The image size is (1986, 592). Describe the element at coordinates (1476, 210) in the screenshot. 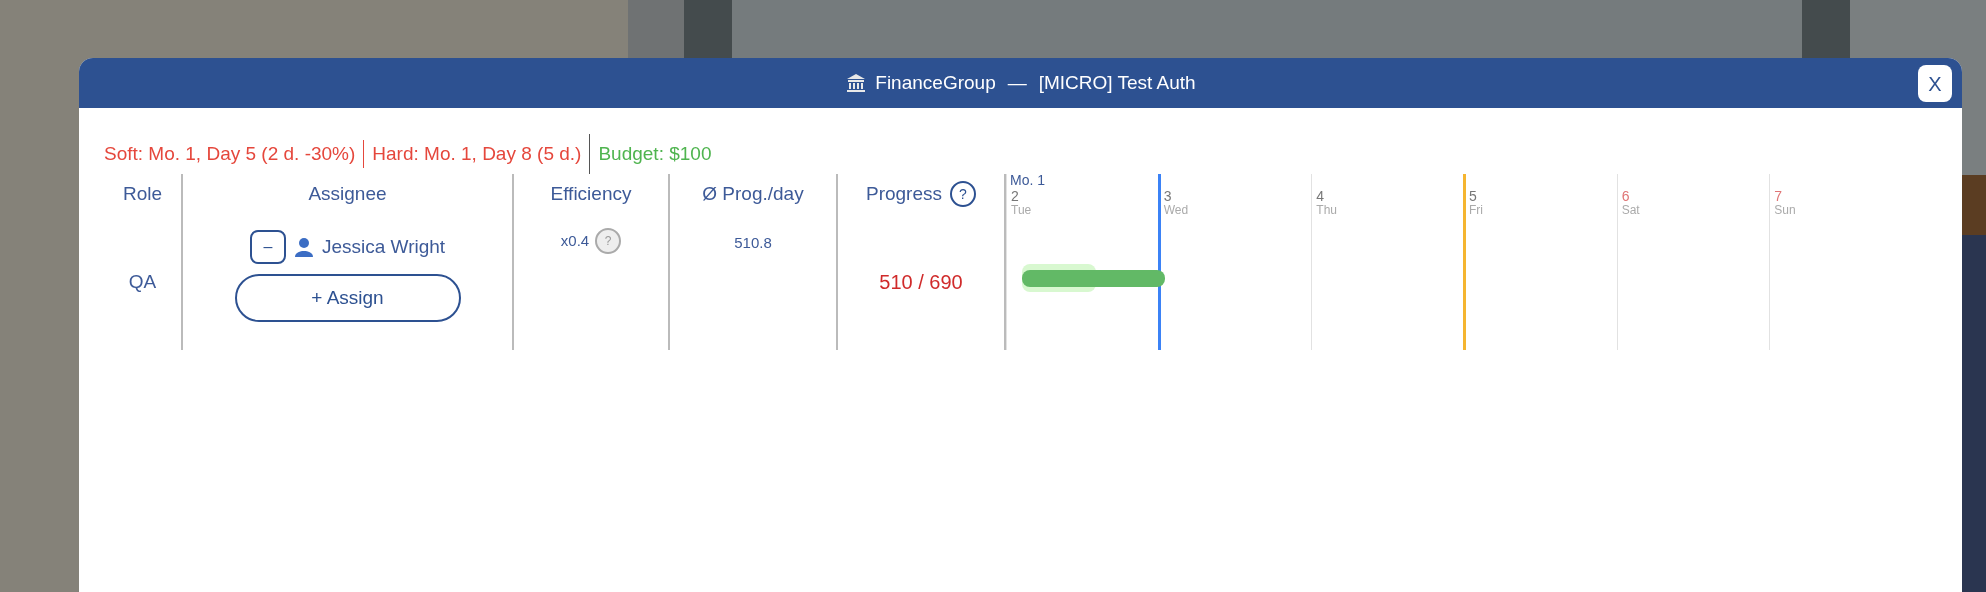

I see `weekday-label: Fri` at that location.